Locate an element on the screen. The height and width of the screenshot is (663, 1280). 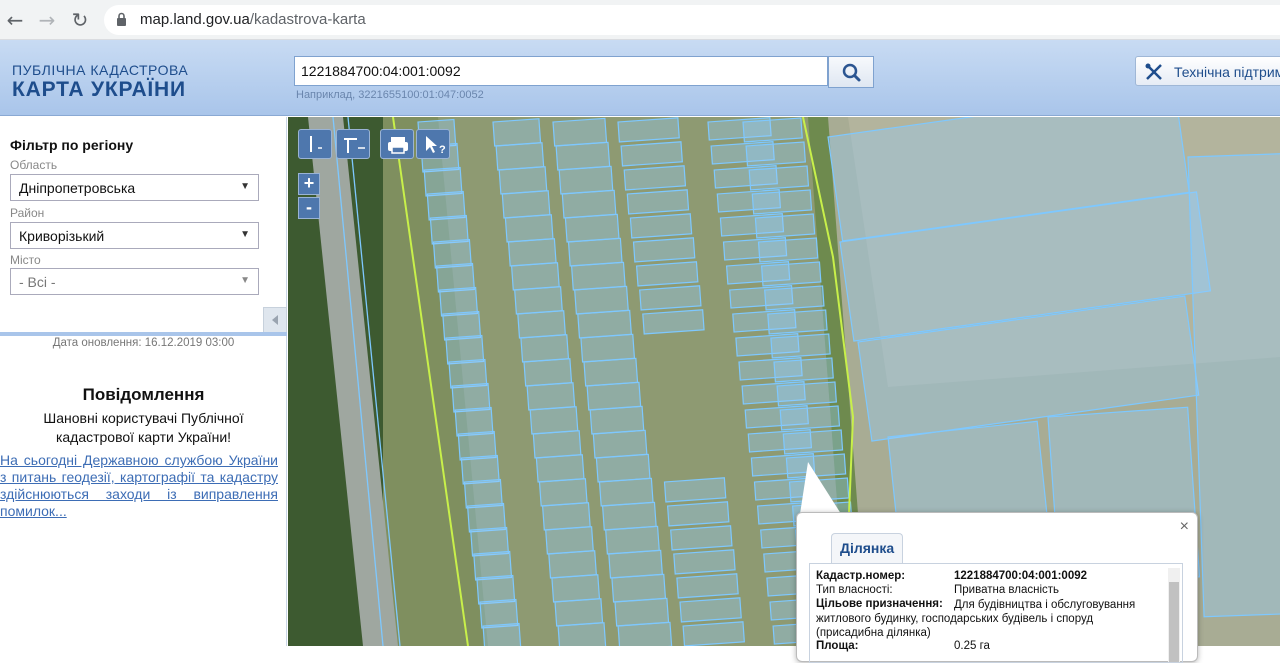
scrollbar-thumb is located at coordinates (1174, 622).